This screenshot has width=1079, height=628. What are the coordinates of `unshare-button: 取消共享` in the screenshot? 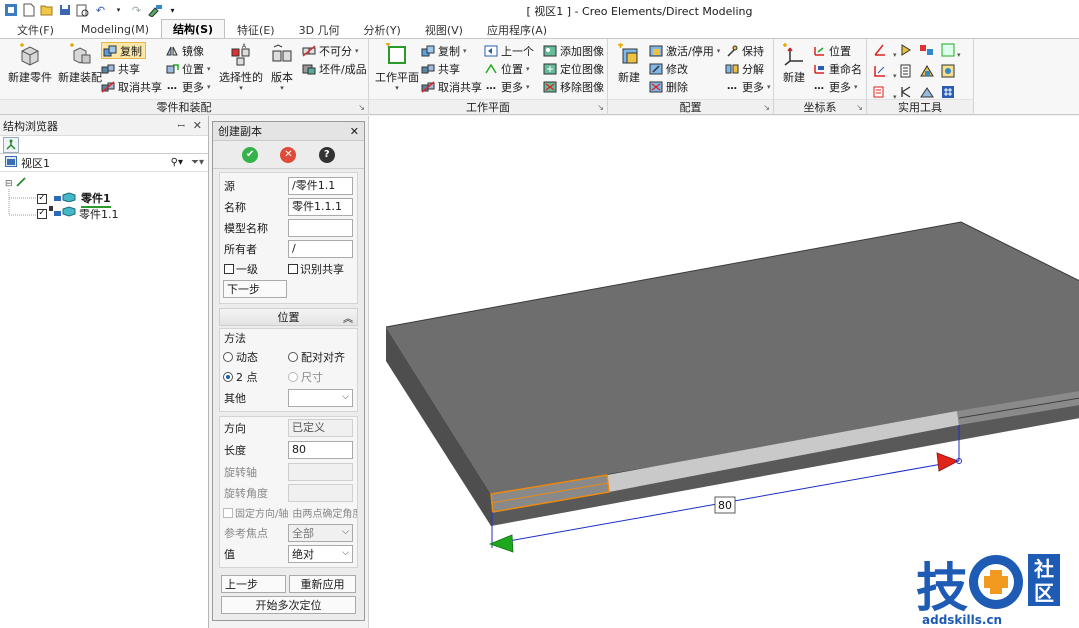 It's located at (131, 86).